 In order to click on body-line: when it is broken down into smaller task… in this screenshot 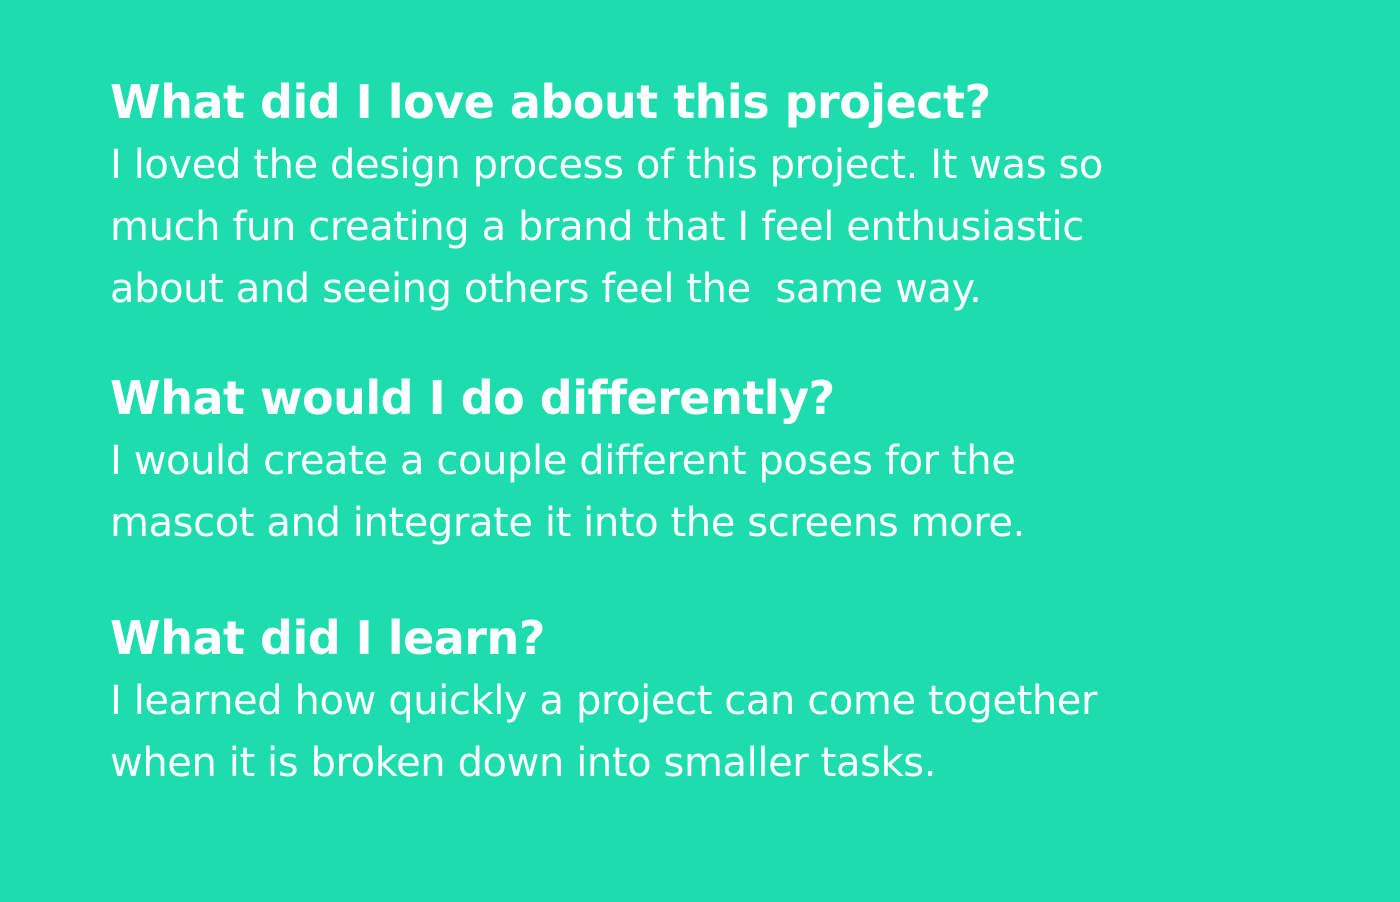, I will do `click(523, 763)`.